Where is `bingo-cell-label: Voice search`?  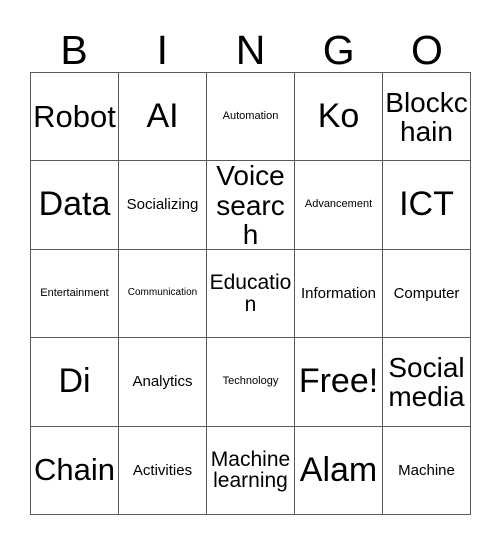
bingo-cell-label: Voice search is located at coordinates (250, 205).